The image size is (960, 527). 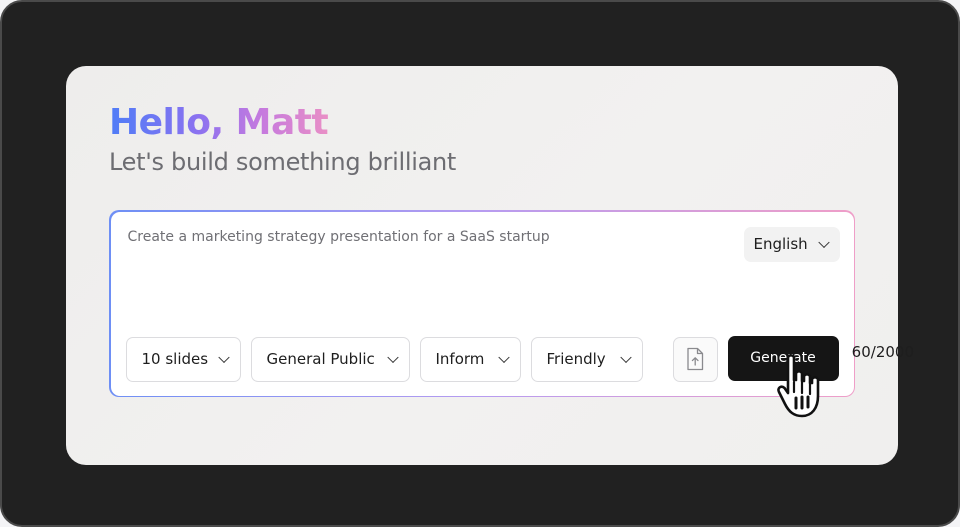 I want to click on greeting-heading: Hello, Matt, so click(x=219, y=122).